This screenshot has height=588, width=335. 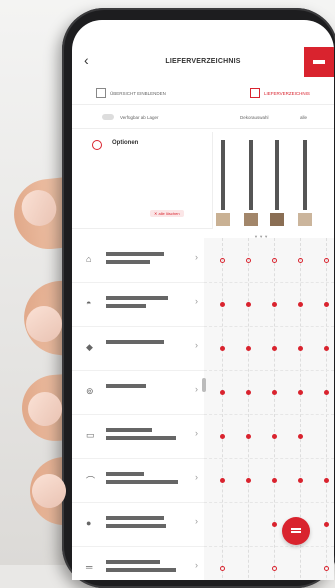 I want to click on menu-button, so click(x=319, y=62).